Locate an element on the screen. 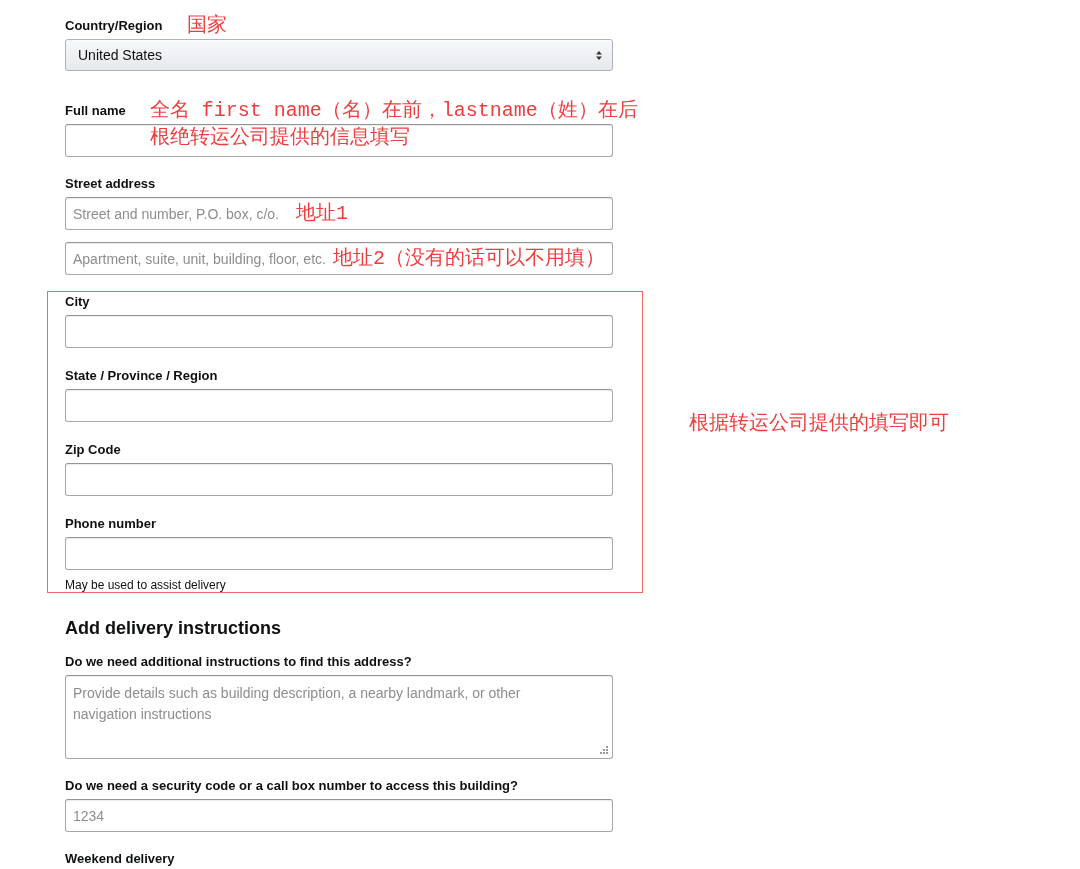 Image resolution: width=1080 pixels, height=869 pixels. text-input: 1234 is located at coordinates (339, 815).